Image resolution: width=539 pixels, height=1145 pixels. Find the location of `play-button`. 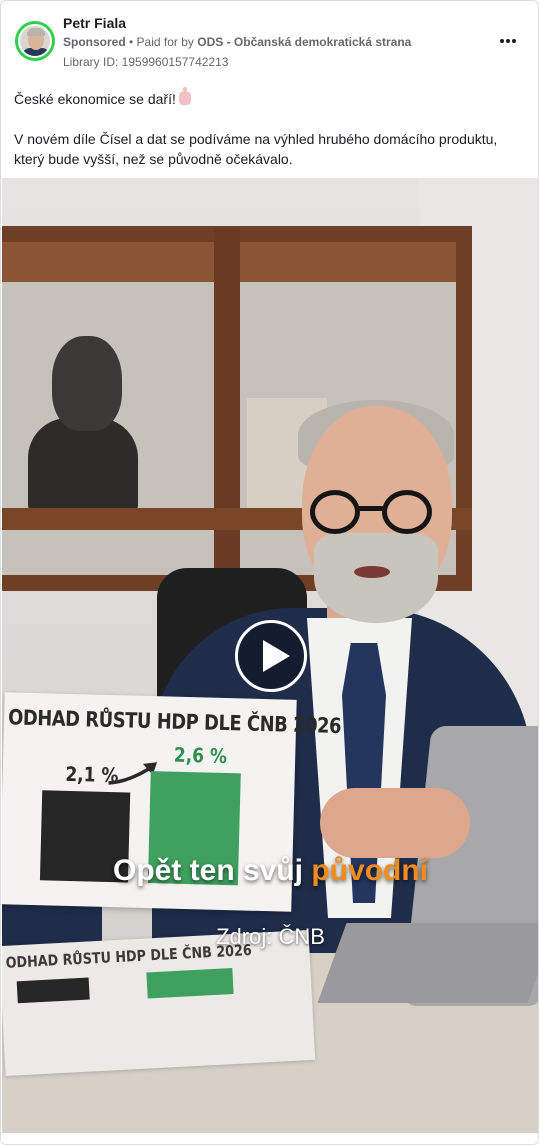

play-button is located at coordinates (271, 656).